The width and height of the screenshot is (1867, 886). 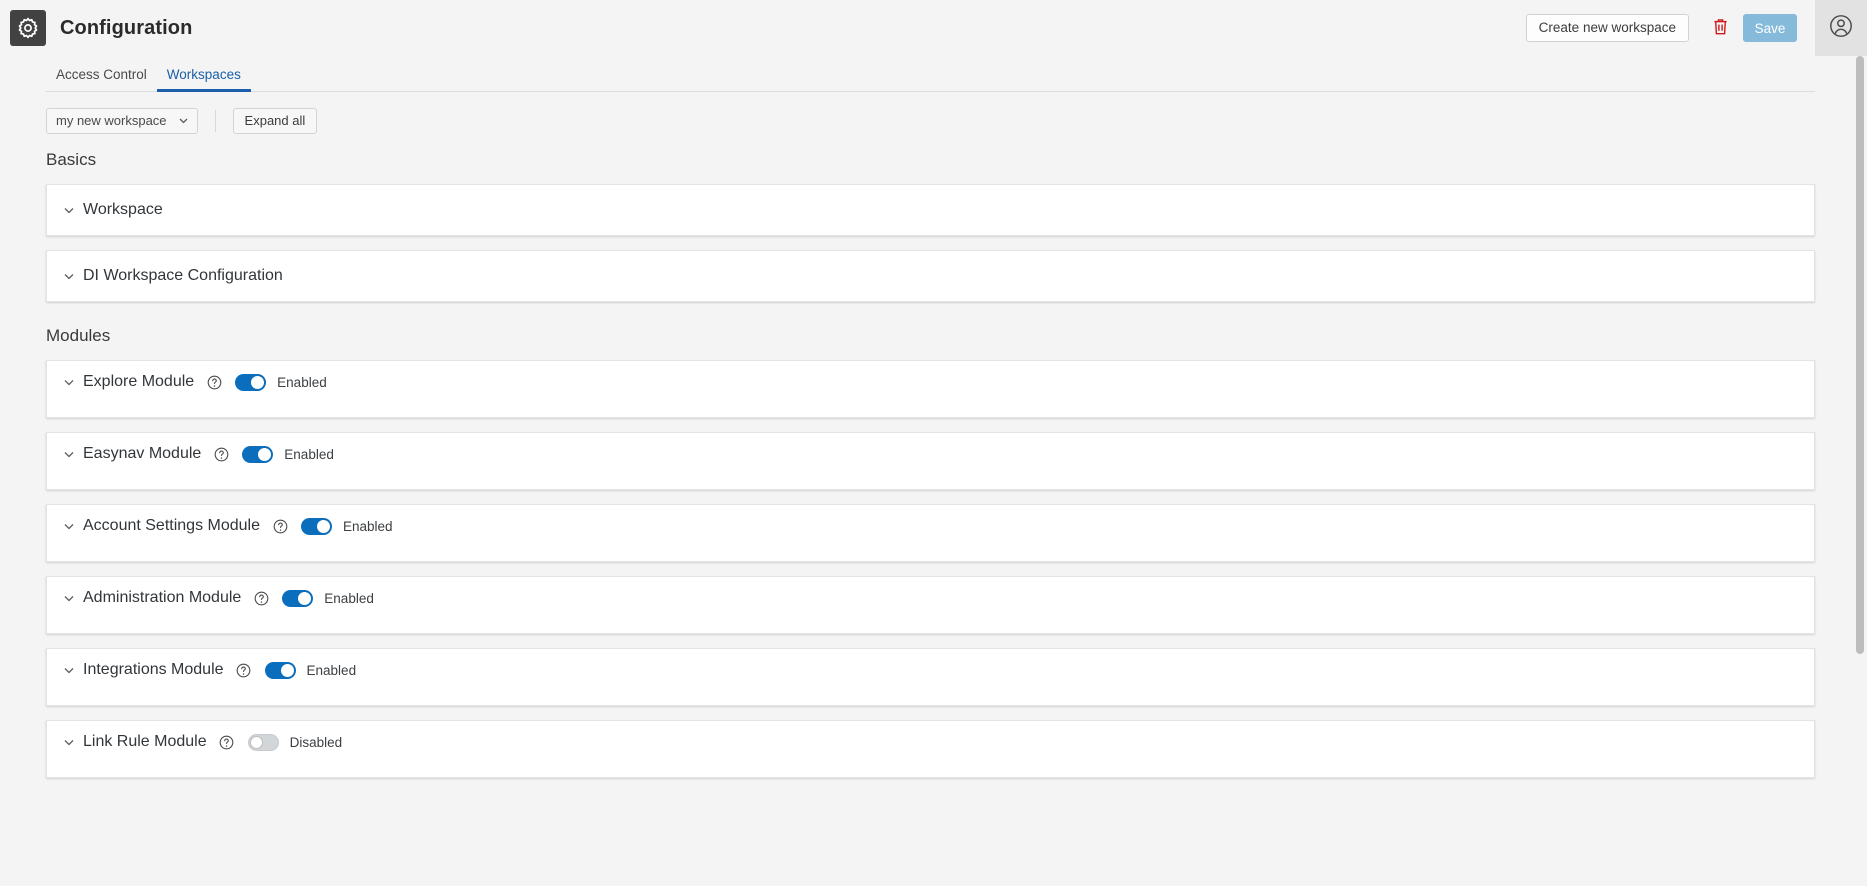 I want to click on module-toggle-administration, so click(x=298, y=598).